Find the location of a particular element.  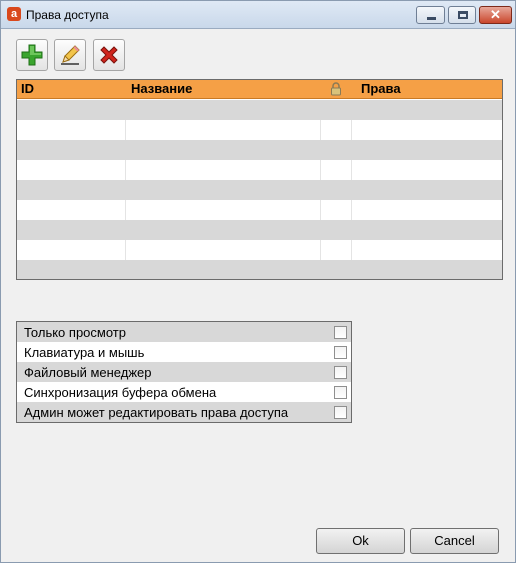

edit-button is located at coordinates (70, 55).